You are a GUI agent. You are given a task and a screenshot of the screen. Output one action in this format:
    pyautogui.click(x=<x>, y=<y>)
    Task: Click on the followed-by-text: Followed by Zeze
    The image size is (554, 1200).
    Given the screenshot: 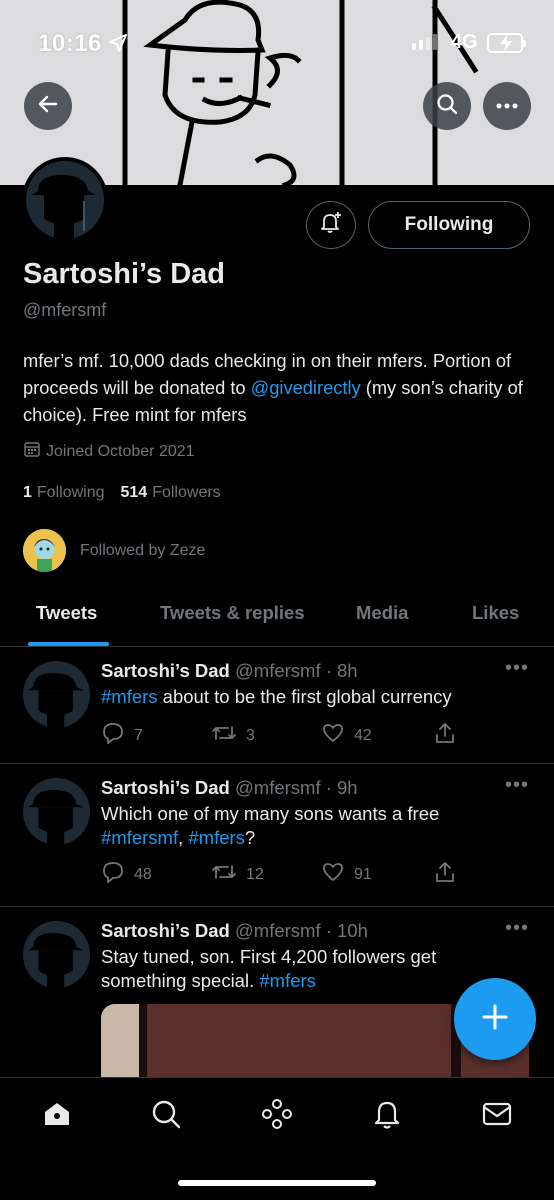 What is the action you would take?
    pyautogui.click(x=143, y=550)
    